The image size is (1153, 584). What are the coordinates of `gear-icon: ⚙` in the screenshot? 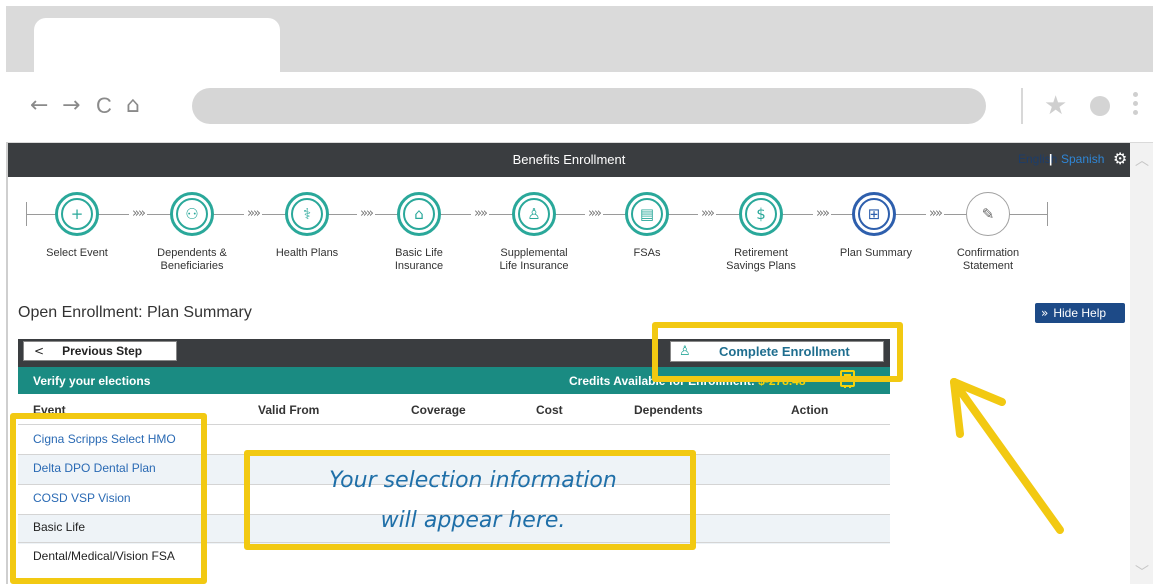 It's located at (1120, 158).